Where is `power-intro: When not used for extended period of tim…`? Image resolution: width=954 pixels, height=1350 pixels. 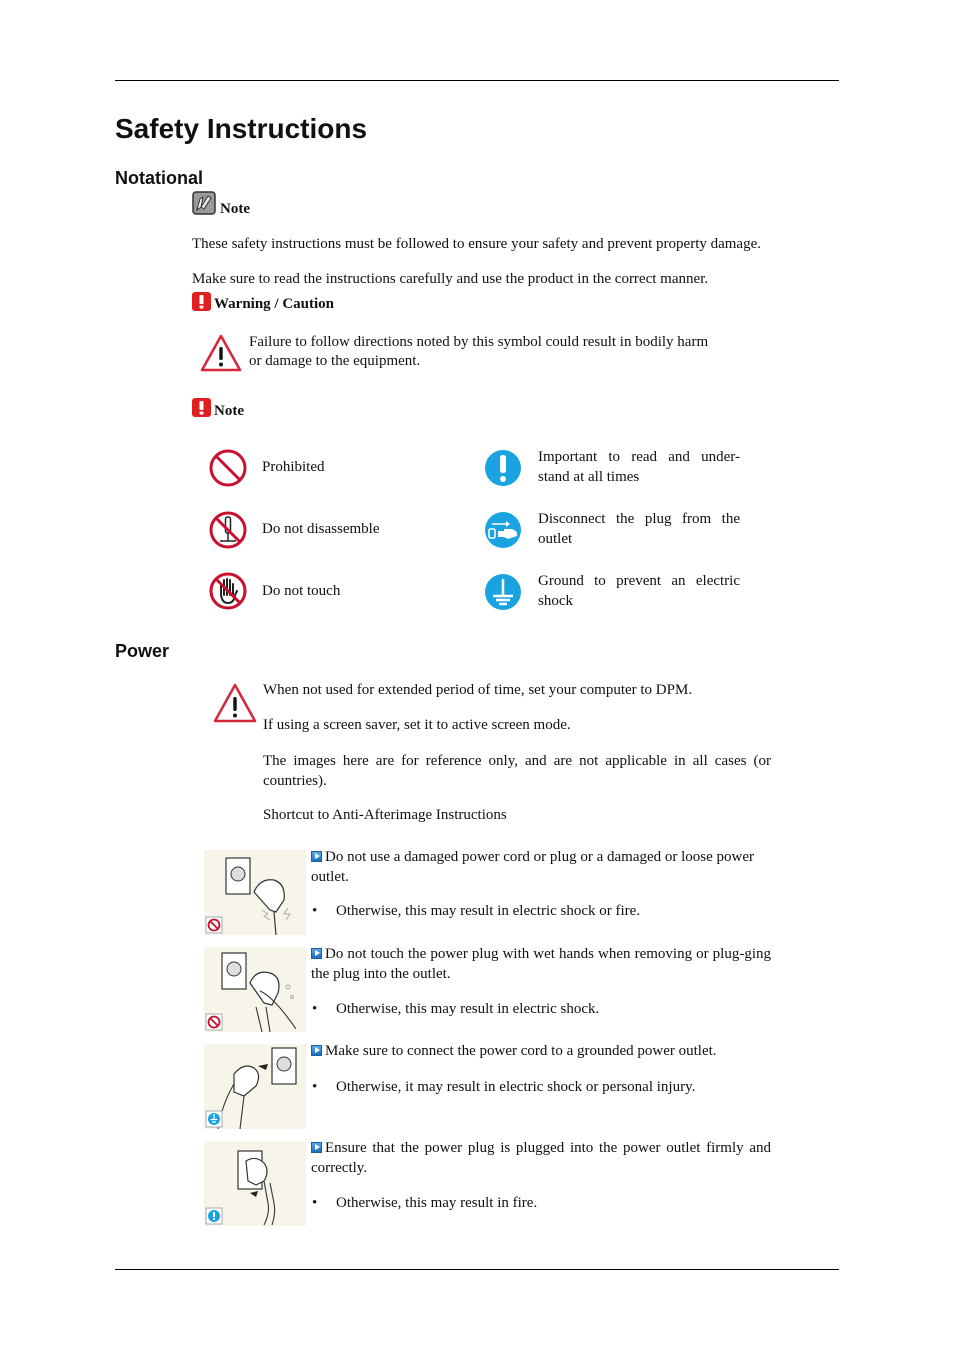
power-intro: When not used for extended period of tim… is located at coordinates (478, 690).